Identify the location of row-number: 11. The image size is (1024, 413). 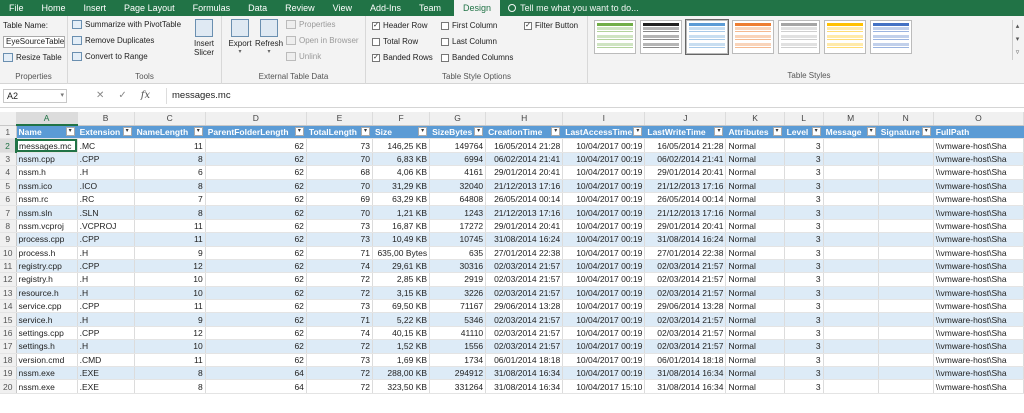
(8, 266).